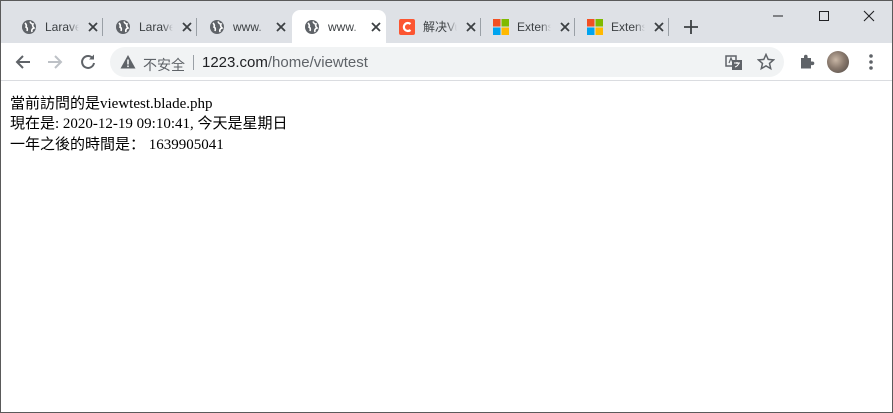  I want to click on new-tab-button, so click(691, 27).